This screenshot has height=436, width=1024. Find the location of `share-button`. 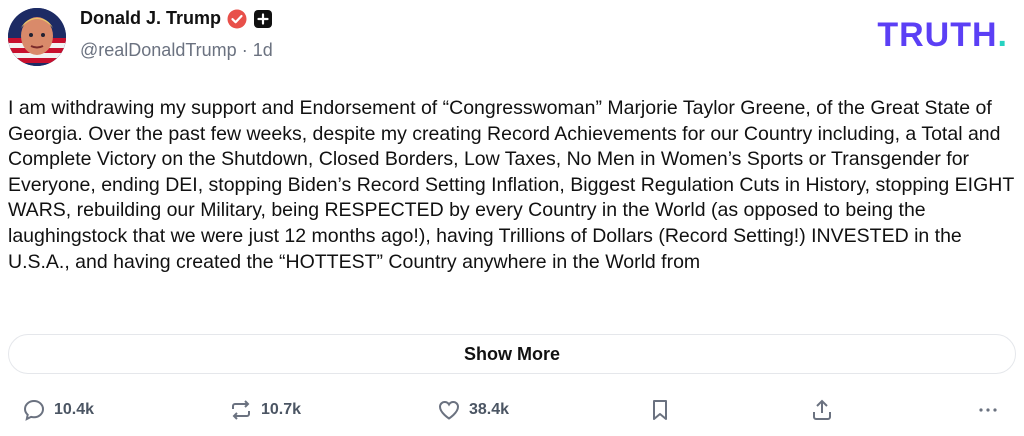

share-button is located at coordinates (822, 410).